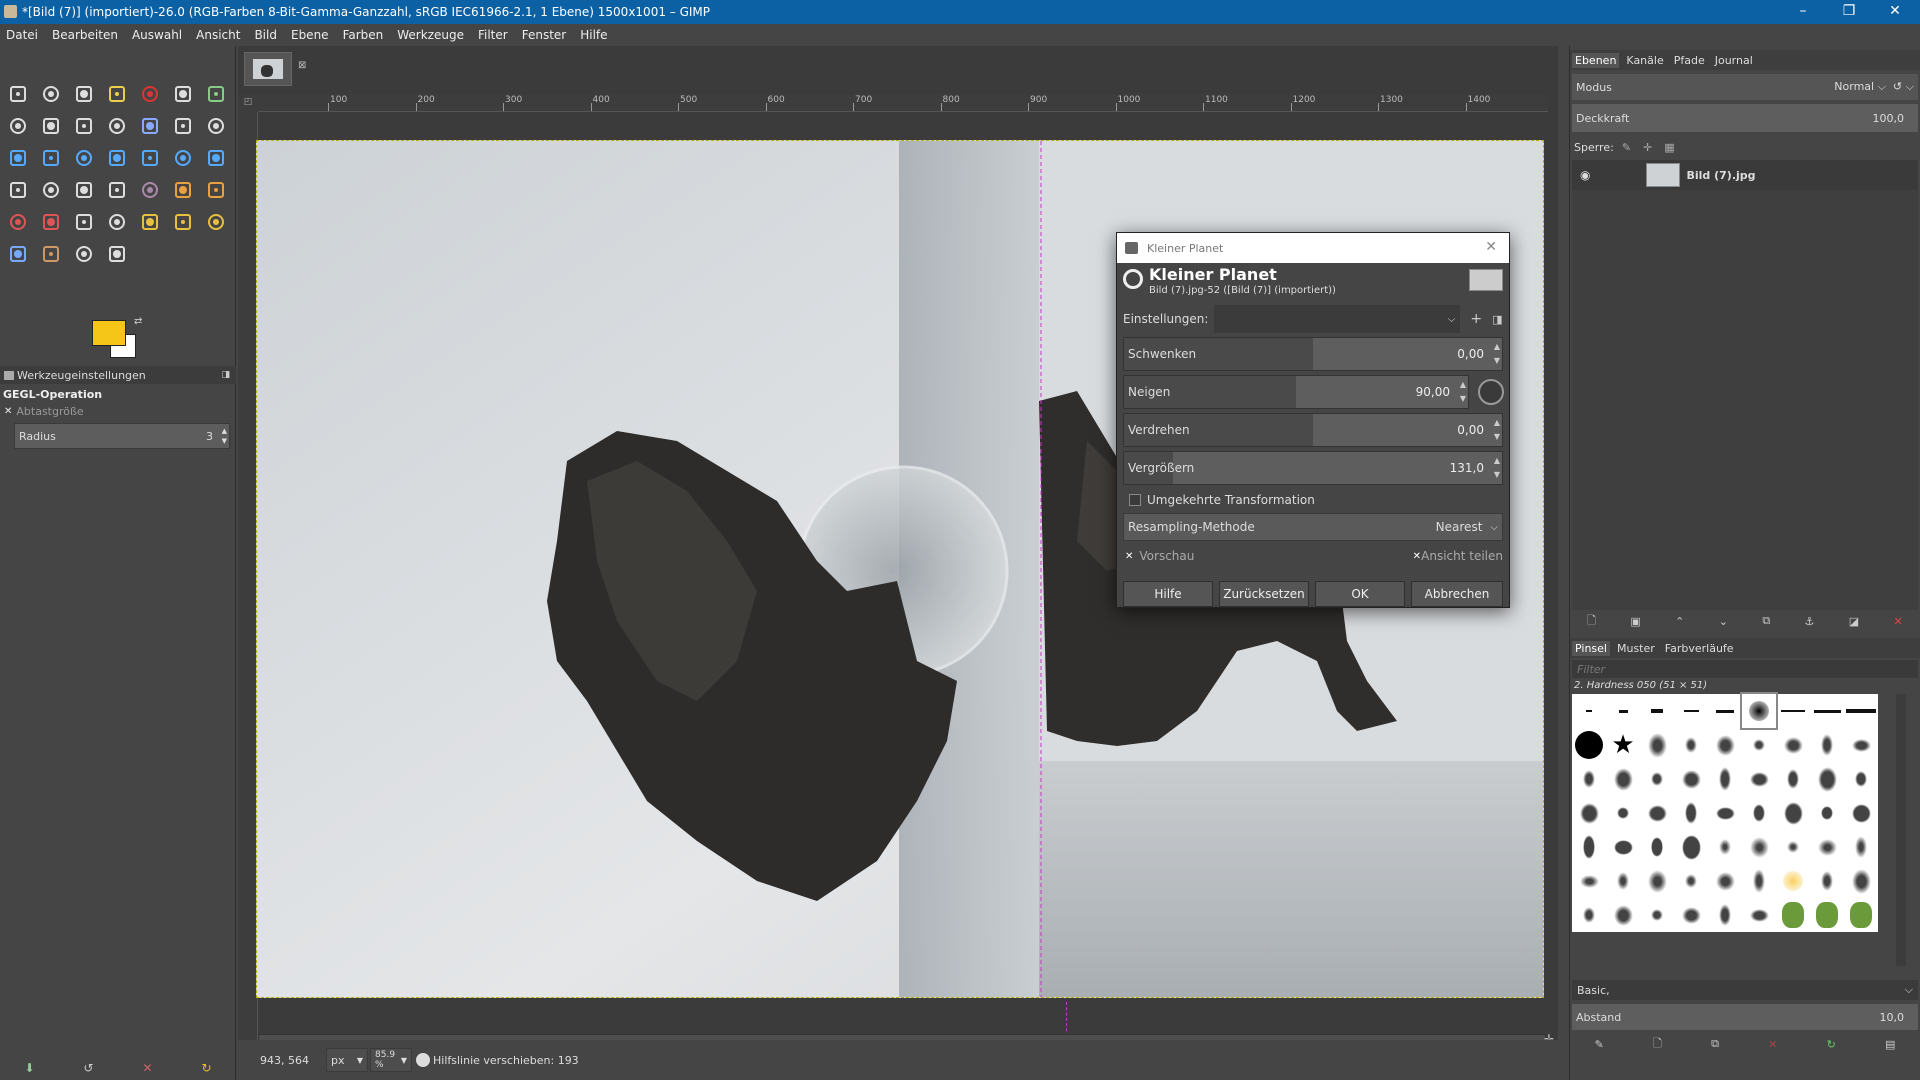  Describe the element at coordinates (1679, 621) in the screenshot. I see `raise-layer-icon: ⌃` at that location.